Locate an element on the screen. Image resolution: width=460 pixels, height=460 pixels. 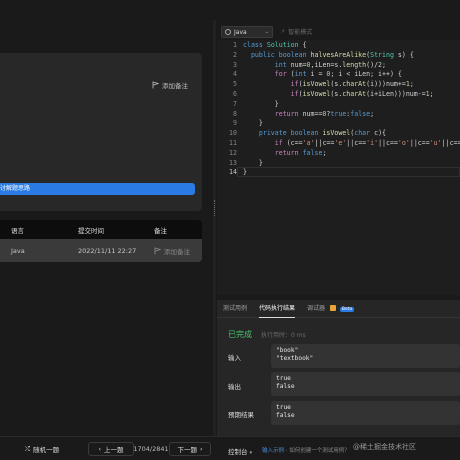
header-note: 备注 is located at coordinates (160, 230).